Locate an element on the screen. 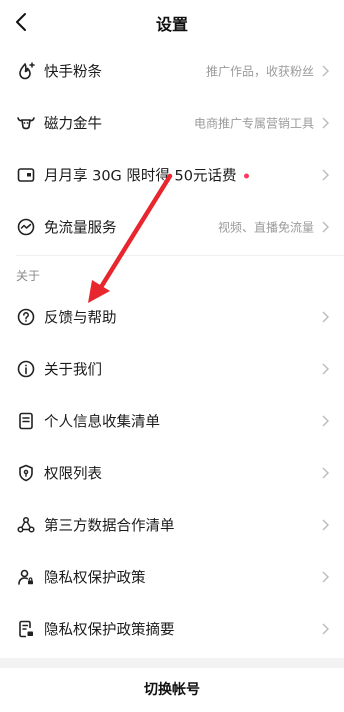 This screenshot has width=344, height=712. section-divider is located at coordinates (180, 255).